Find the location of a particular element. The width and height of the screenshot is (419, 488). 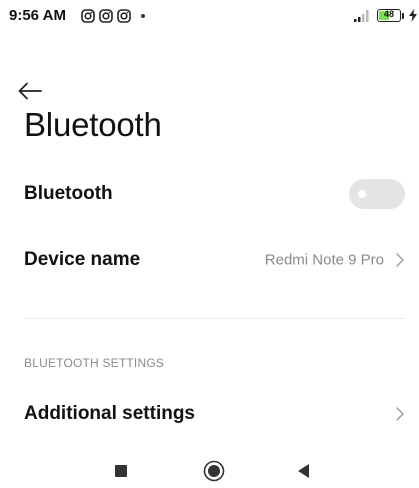

back-button is located at coordinates (35, 91).